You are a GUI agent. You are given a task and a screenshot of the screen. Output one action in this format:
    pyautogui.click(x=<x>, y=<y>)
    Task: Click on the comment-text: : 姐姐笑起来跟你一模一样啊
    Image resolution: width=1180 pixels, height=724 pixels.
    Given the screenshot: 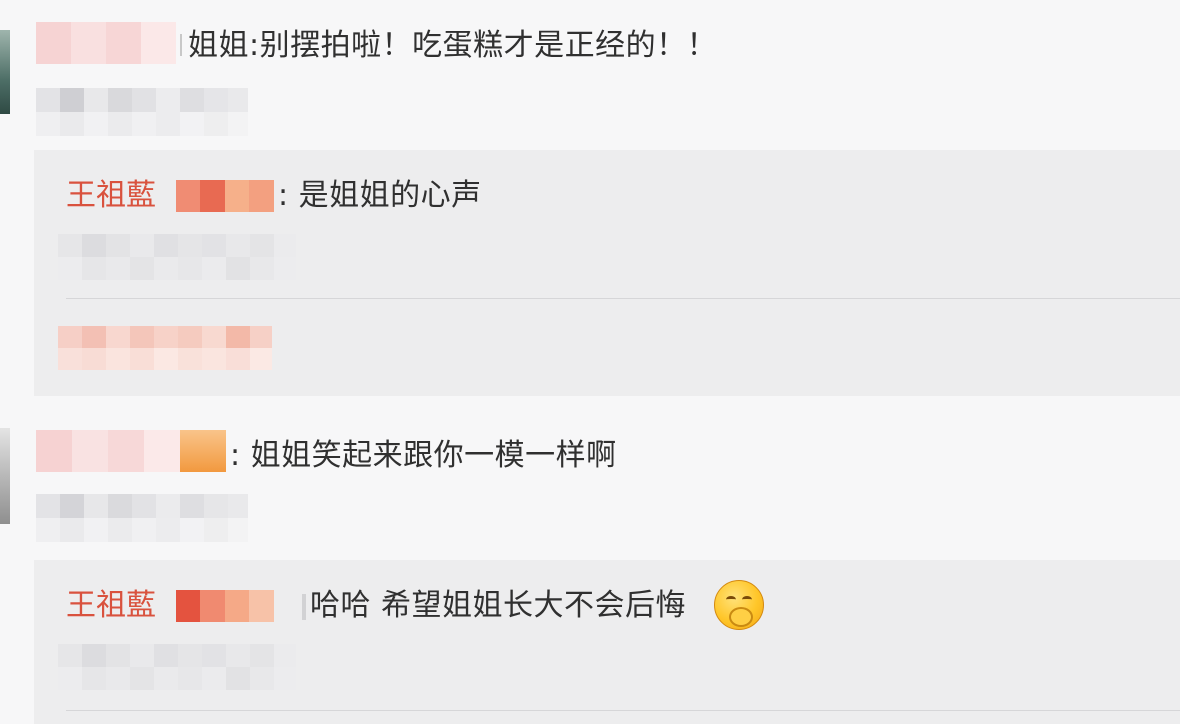 What is the action you would take?
    pyautogui.click(x=423, y=455)
    